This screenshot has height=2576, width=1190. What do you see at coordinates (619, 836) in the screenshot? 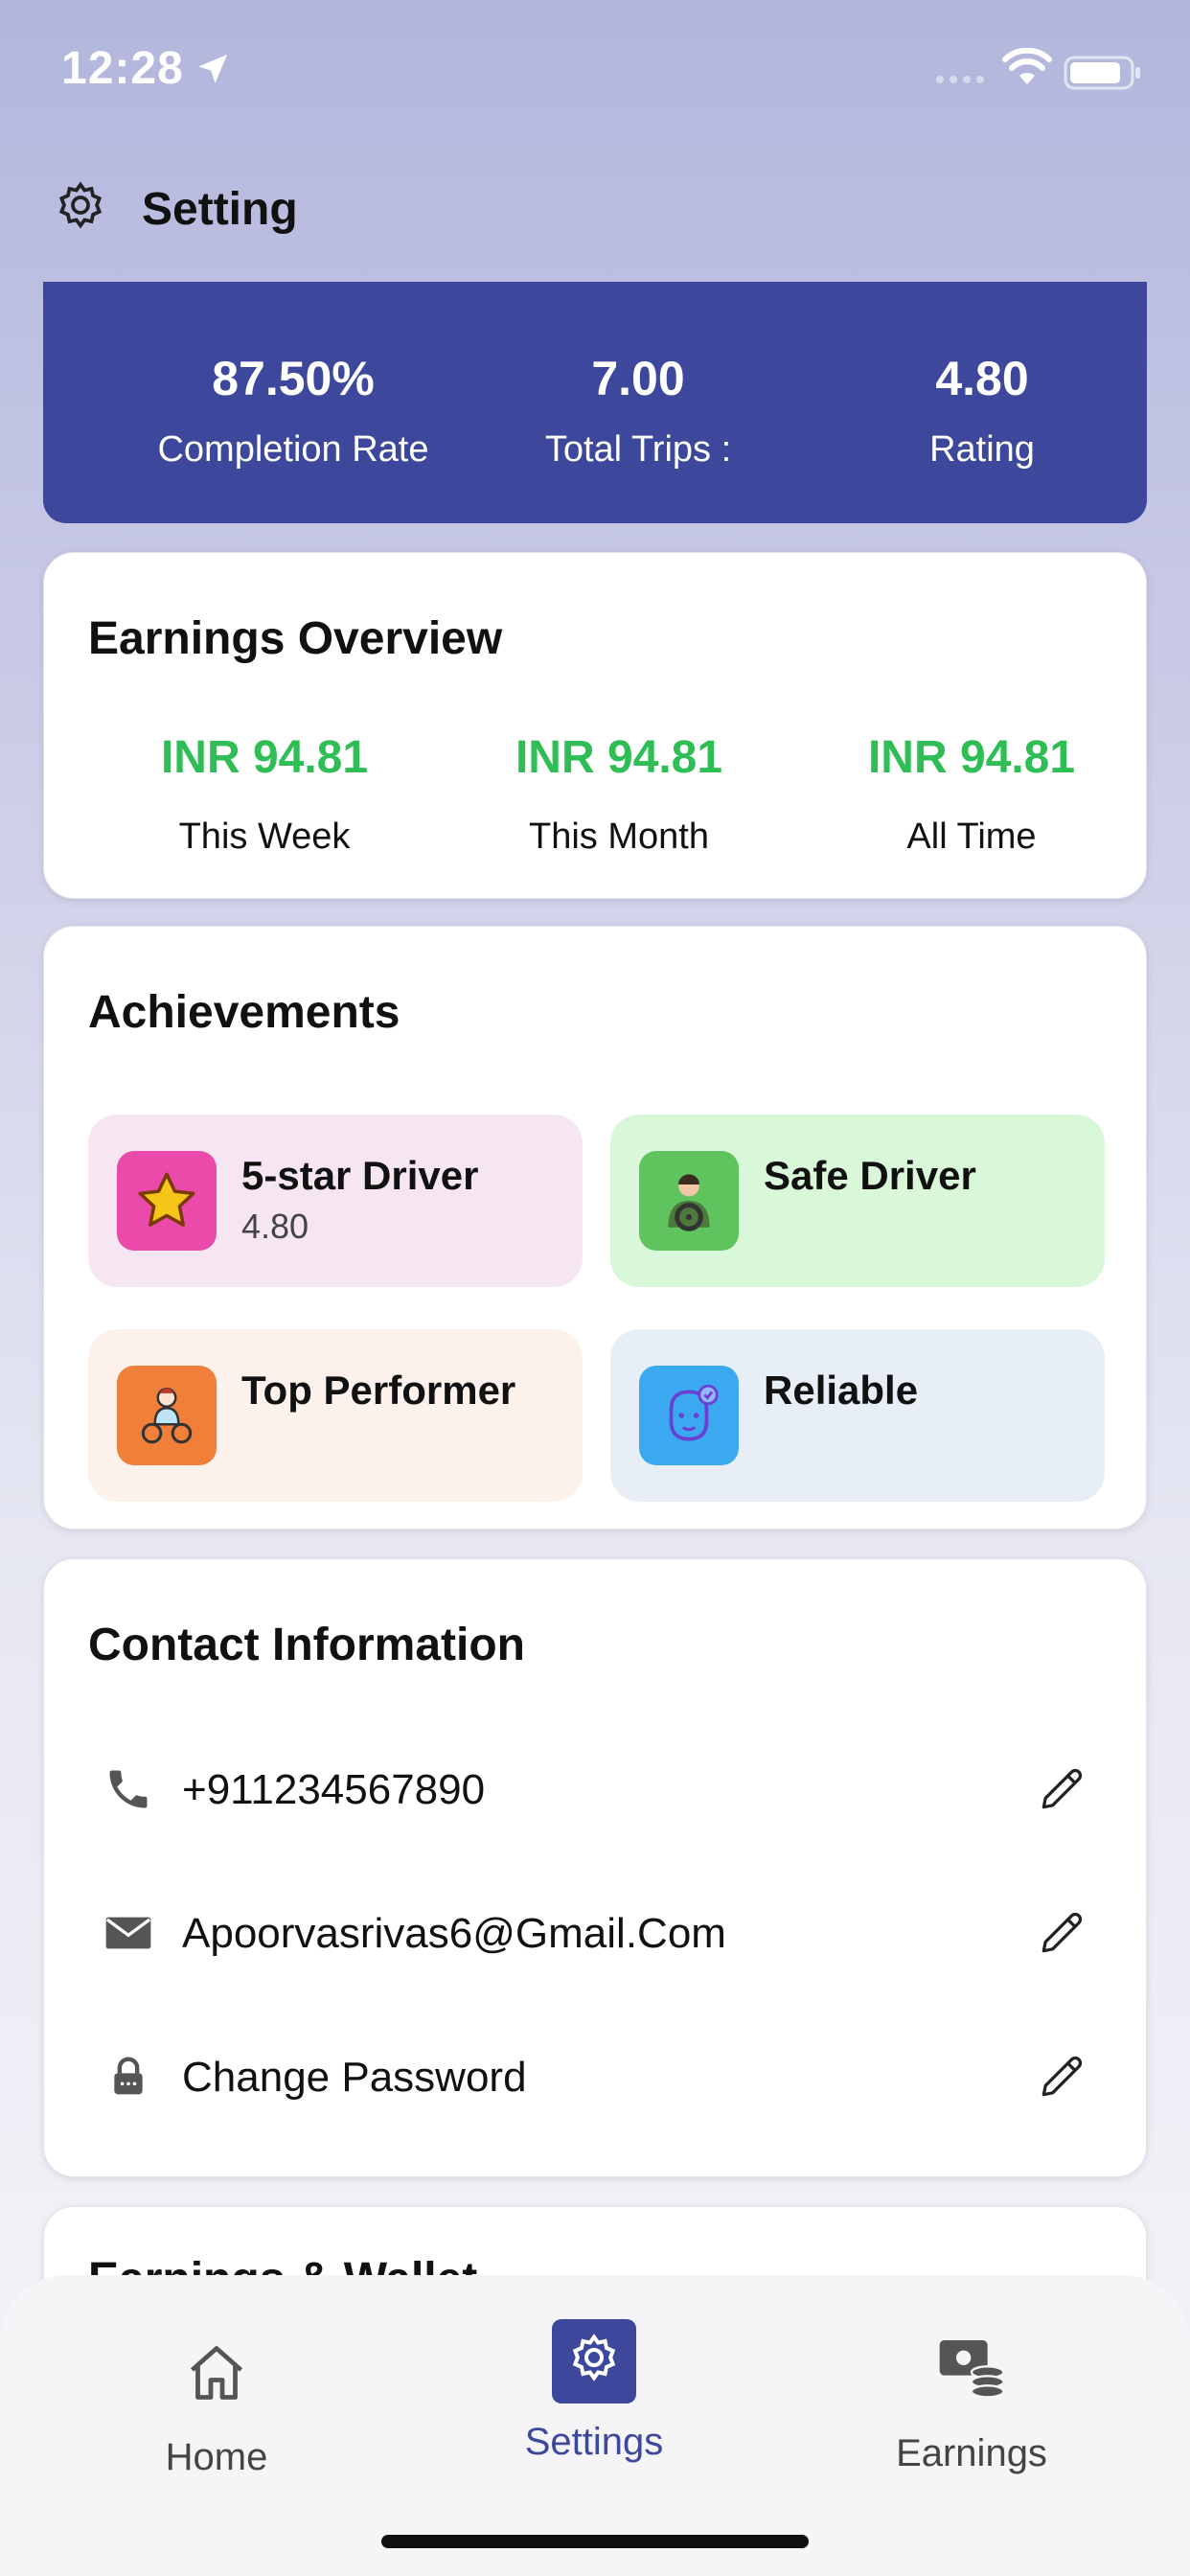
I see `earnings-period: This Month` at bounding box center [619, 836].